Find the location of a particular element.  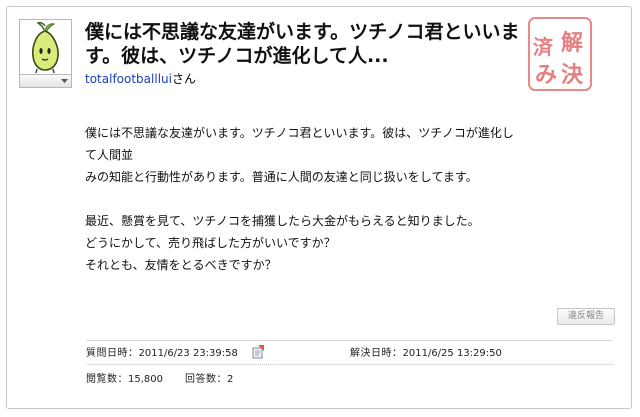

triangle-down-icon is located at coordinates (64, 81).